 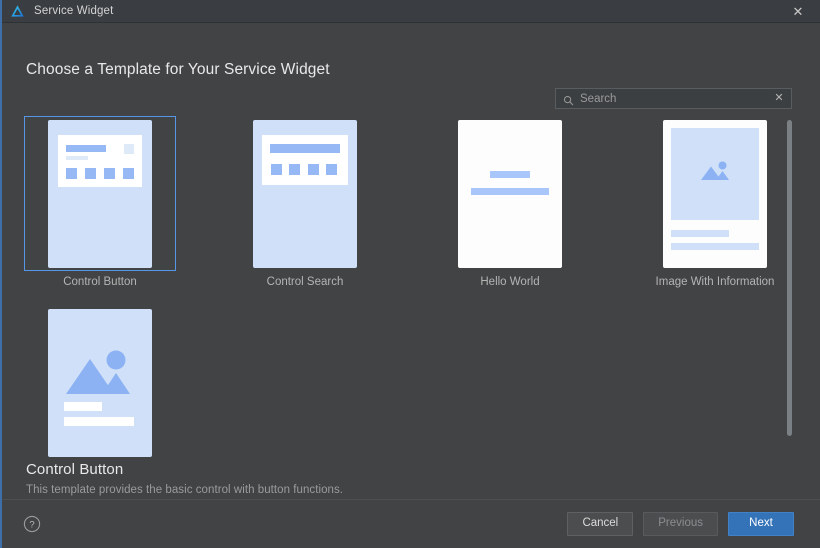 What do you see at coordinates (74, 11) in the screenshot?
I see `window-title: Service Widget` at bounding box center [74, 11].